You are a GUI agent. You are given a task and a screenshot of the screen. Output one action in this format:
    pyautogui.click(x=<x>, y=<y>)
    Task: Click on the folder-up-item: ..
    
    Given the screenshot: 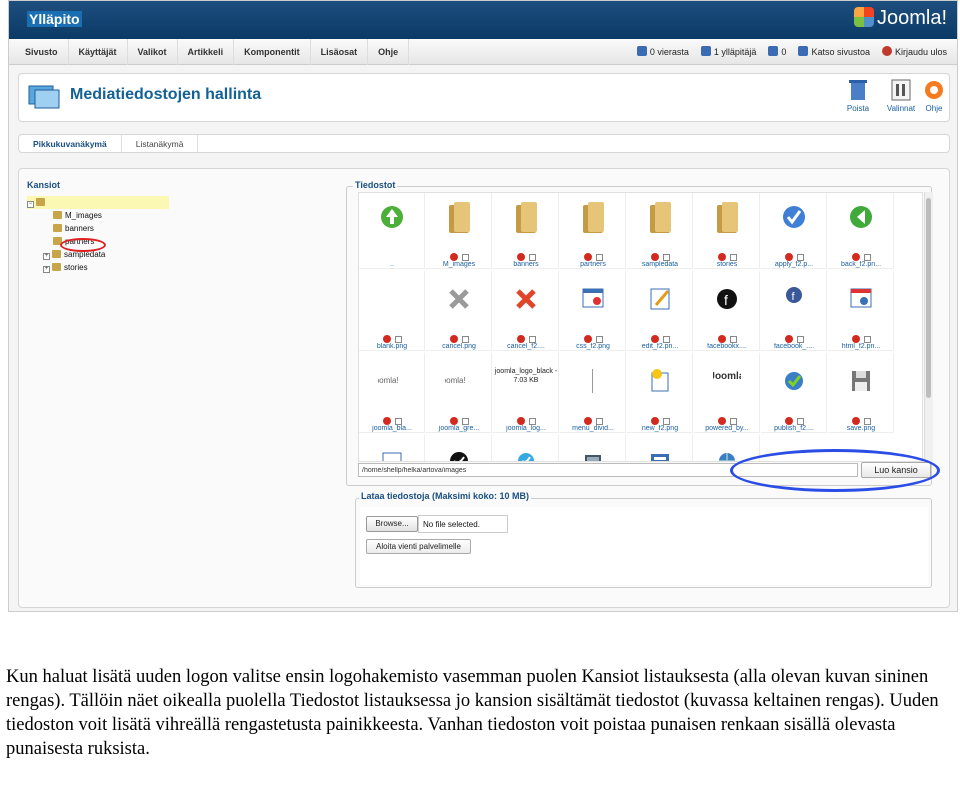 What is the action you would take?
    pyautogui.click(x=392, y=231)
    